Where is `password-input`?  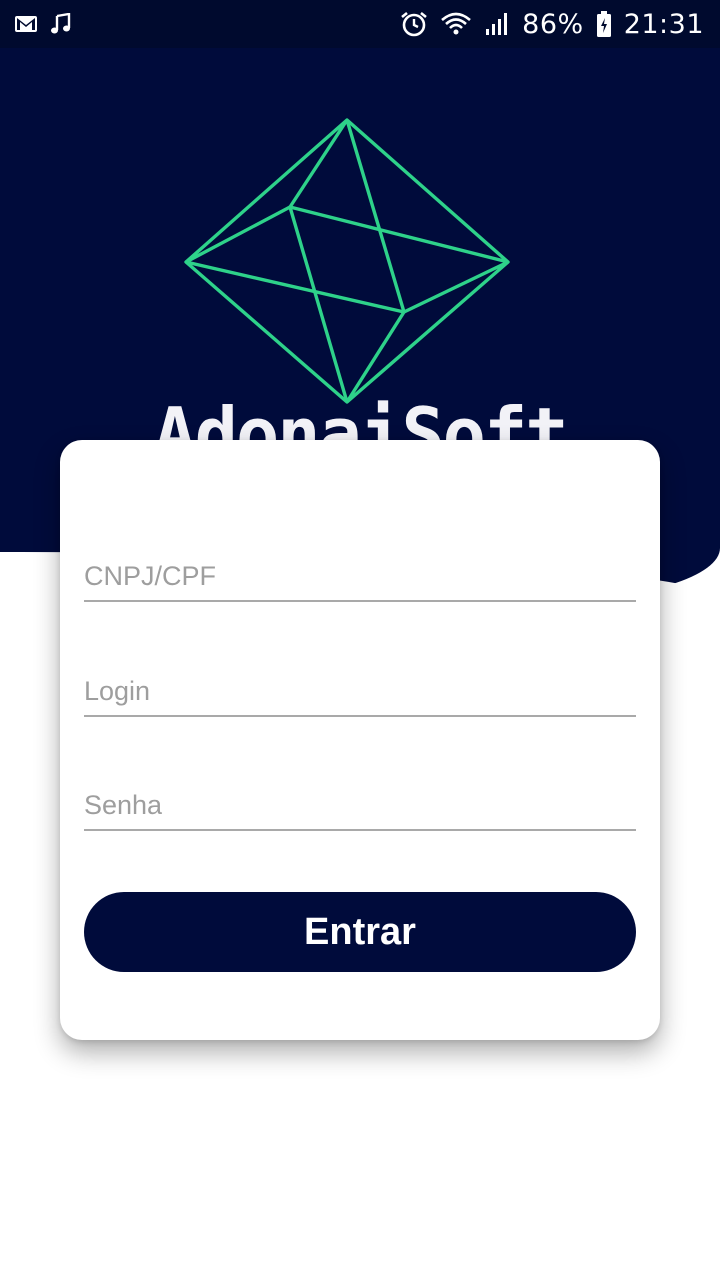 password-input is located at coordinates (360, 806).